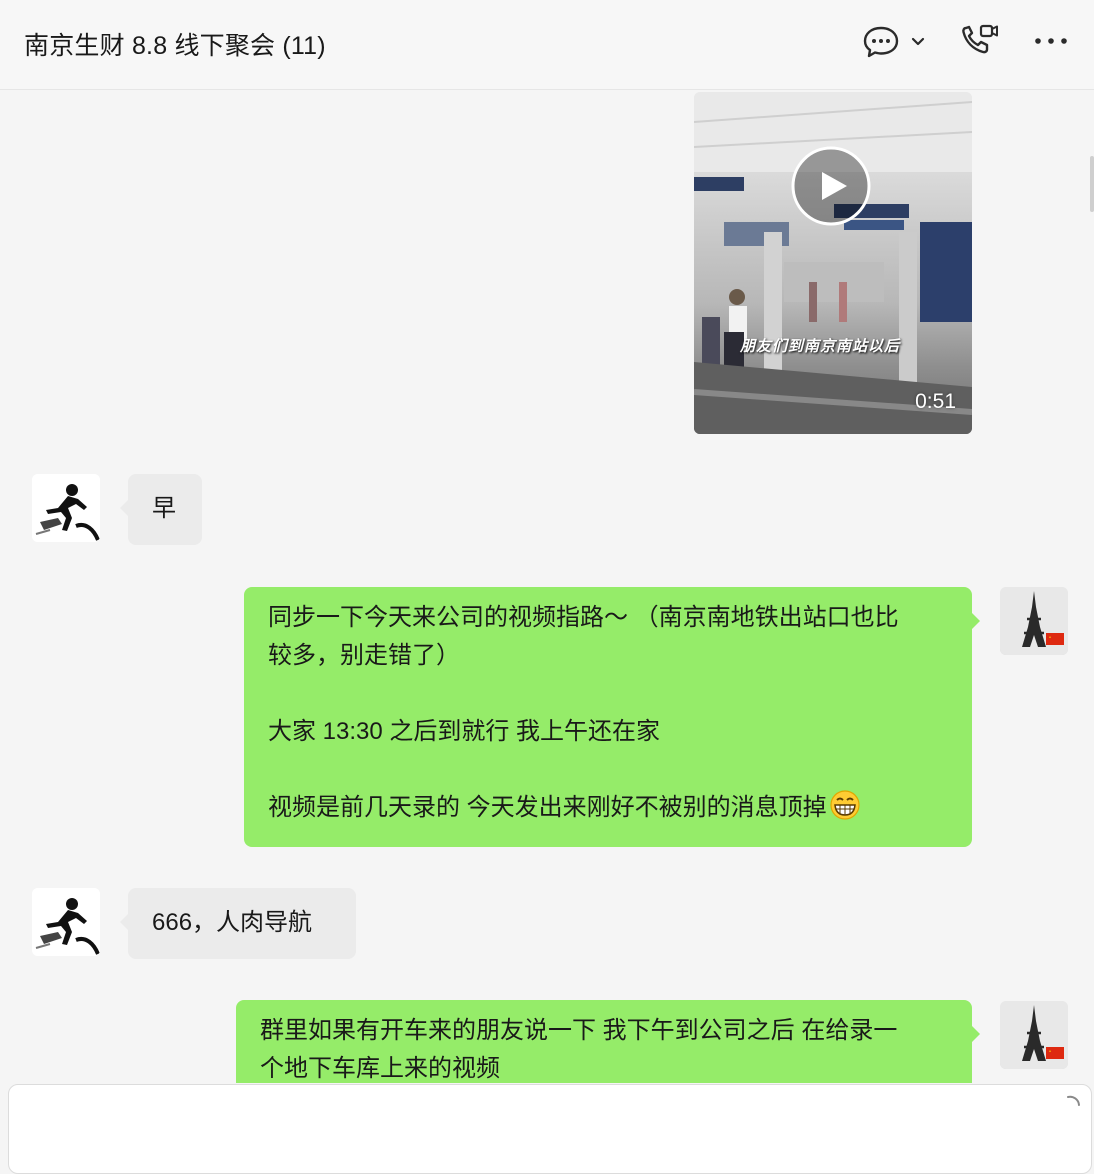 The height and width of the screenshot is (1174, 1094). I want to click on grinning-emoji-icon, so click(845, 805).